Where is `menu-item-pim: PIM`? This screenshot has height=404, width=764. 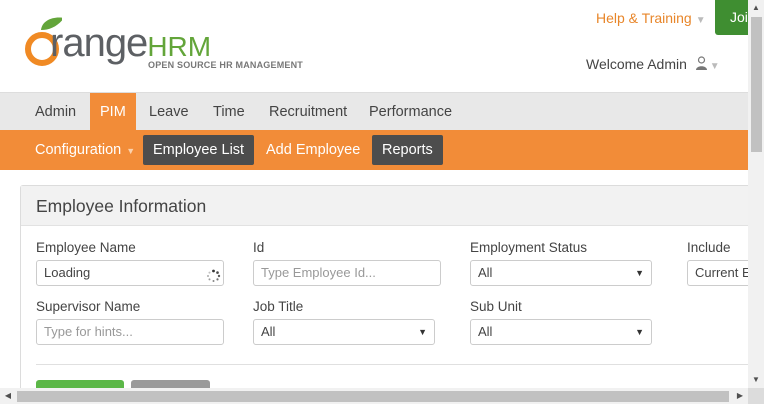 menu-item-pim: PIM is located at coordinates (113, 112).